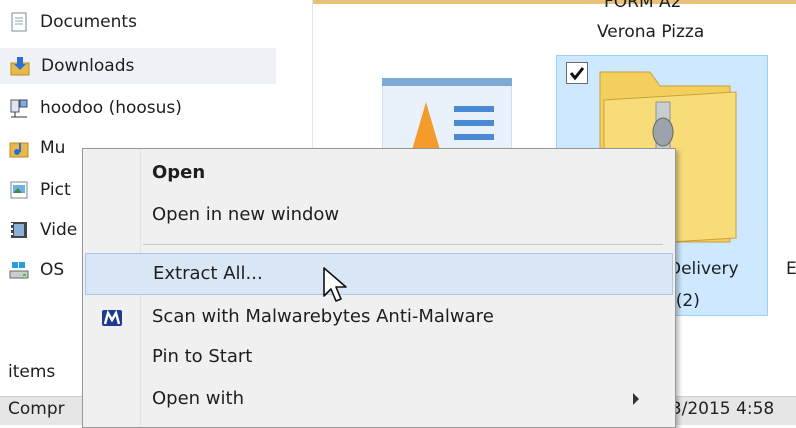 The height and width of the screenshot is (428, 796). What do you see at coordinates (198, 398) in the screenshot?
I see `menu-item-label: Open with` at bounding box center [198, 398].